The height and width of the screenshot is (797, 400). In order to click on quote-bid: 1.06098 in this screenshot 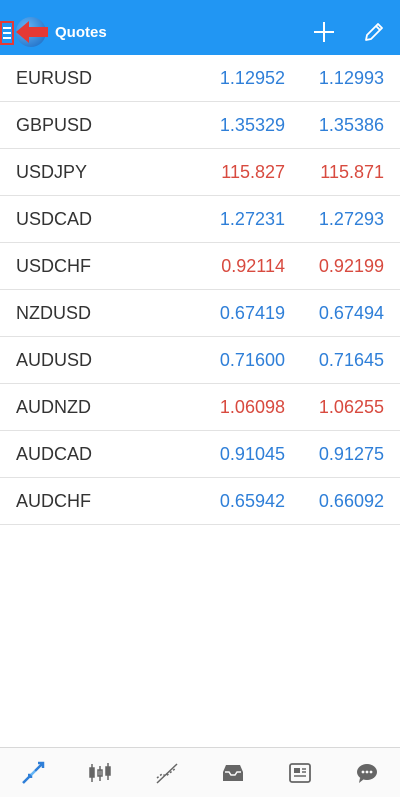, I will do `click(252, 407)`.